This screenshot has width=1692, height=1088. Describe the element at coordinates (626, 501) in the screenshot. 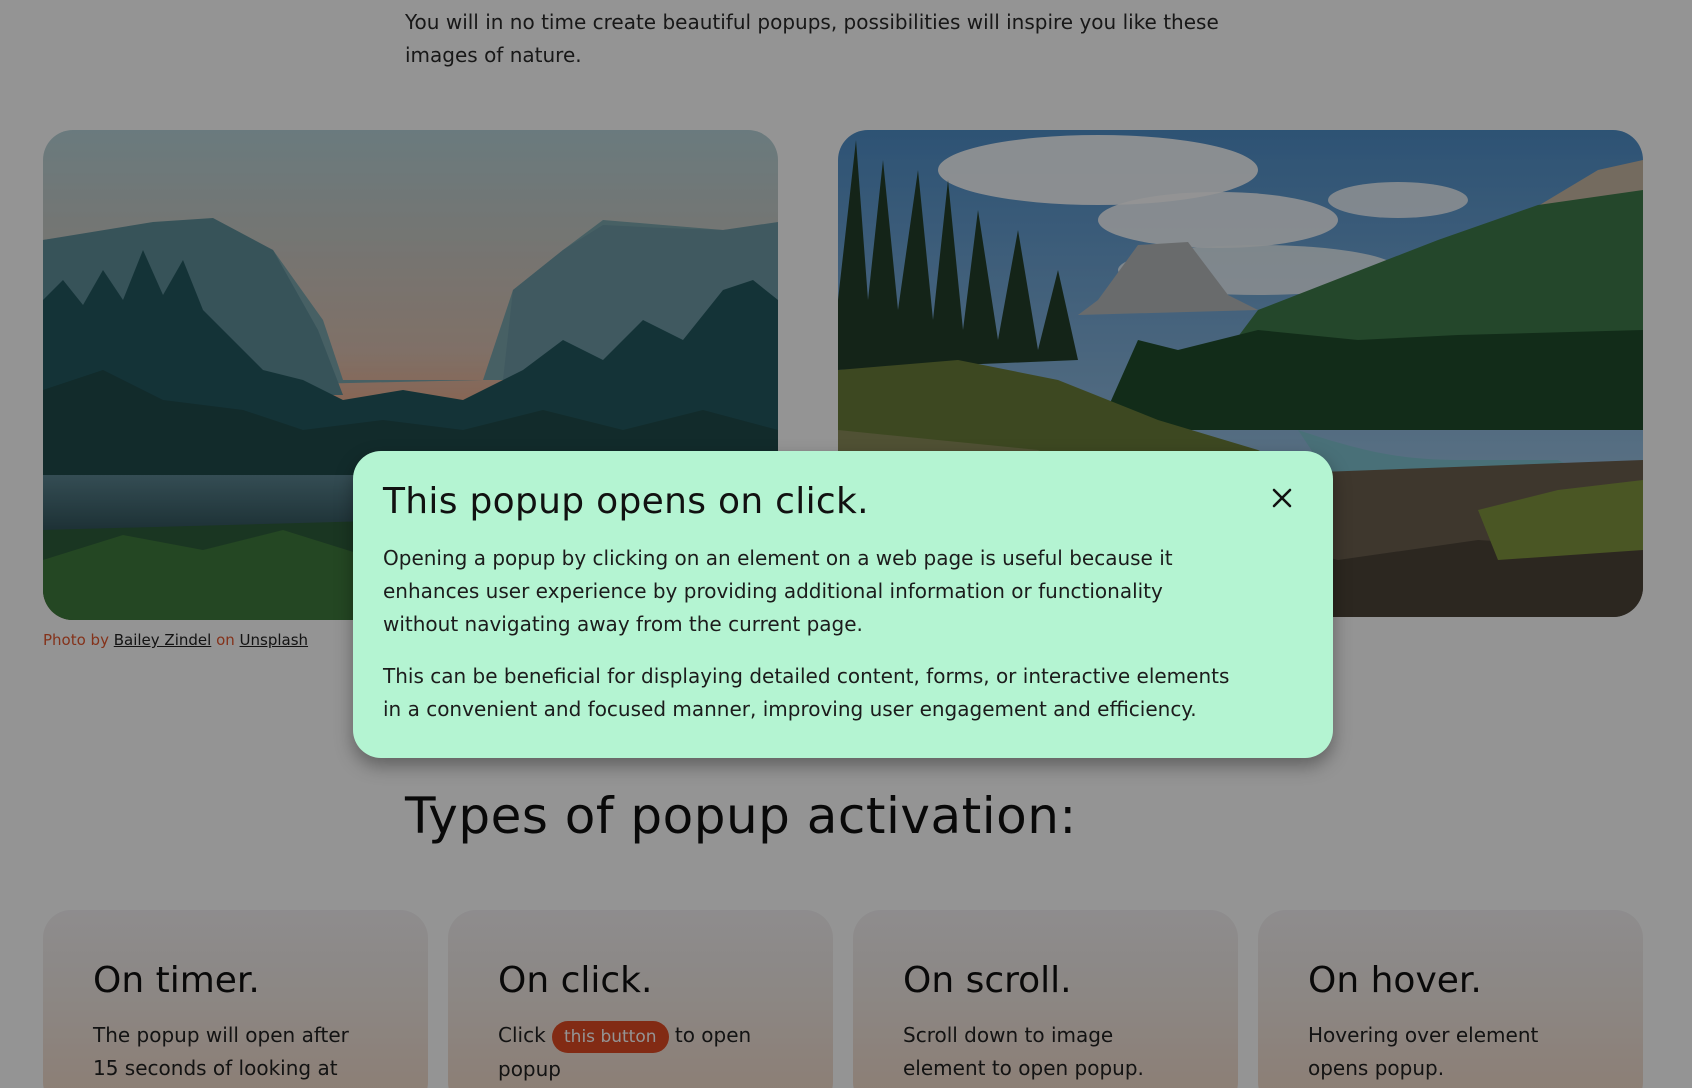

I see `popup-title: This popup opens on click.` at that location.